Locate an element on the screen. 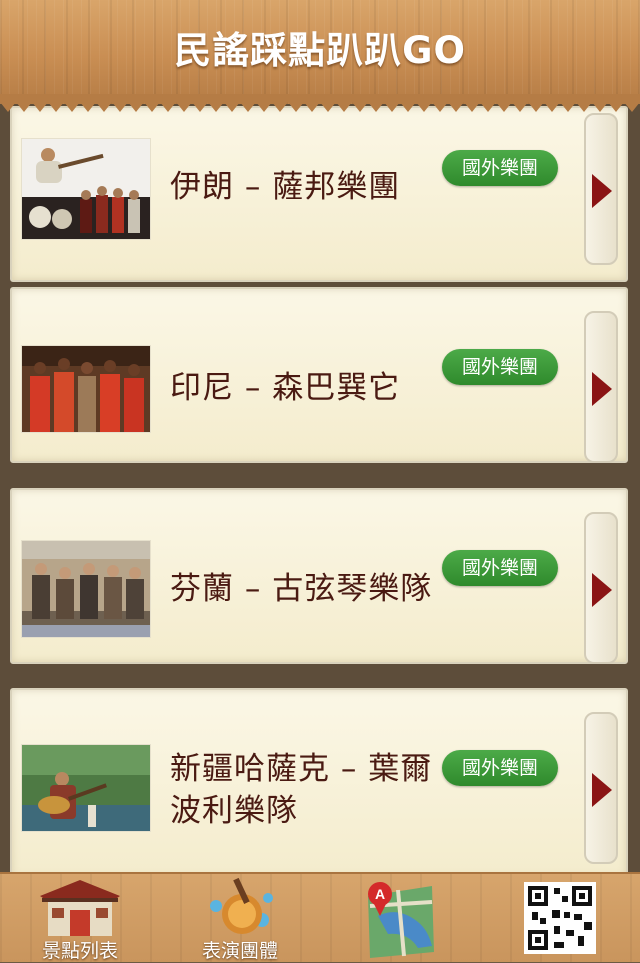 The width and height of the screenshot is (640, 963). header-zigzag-edge is located at coordinates (320, 103).